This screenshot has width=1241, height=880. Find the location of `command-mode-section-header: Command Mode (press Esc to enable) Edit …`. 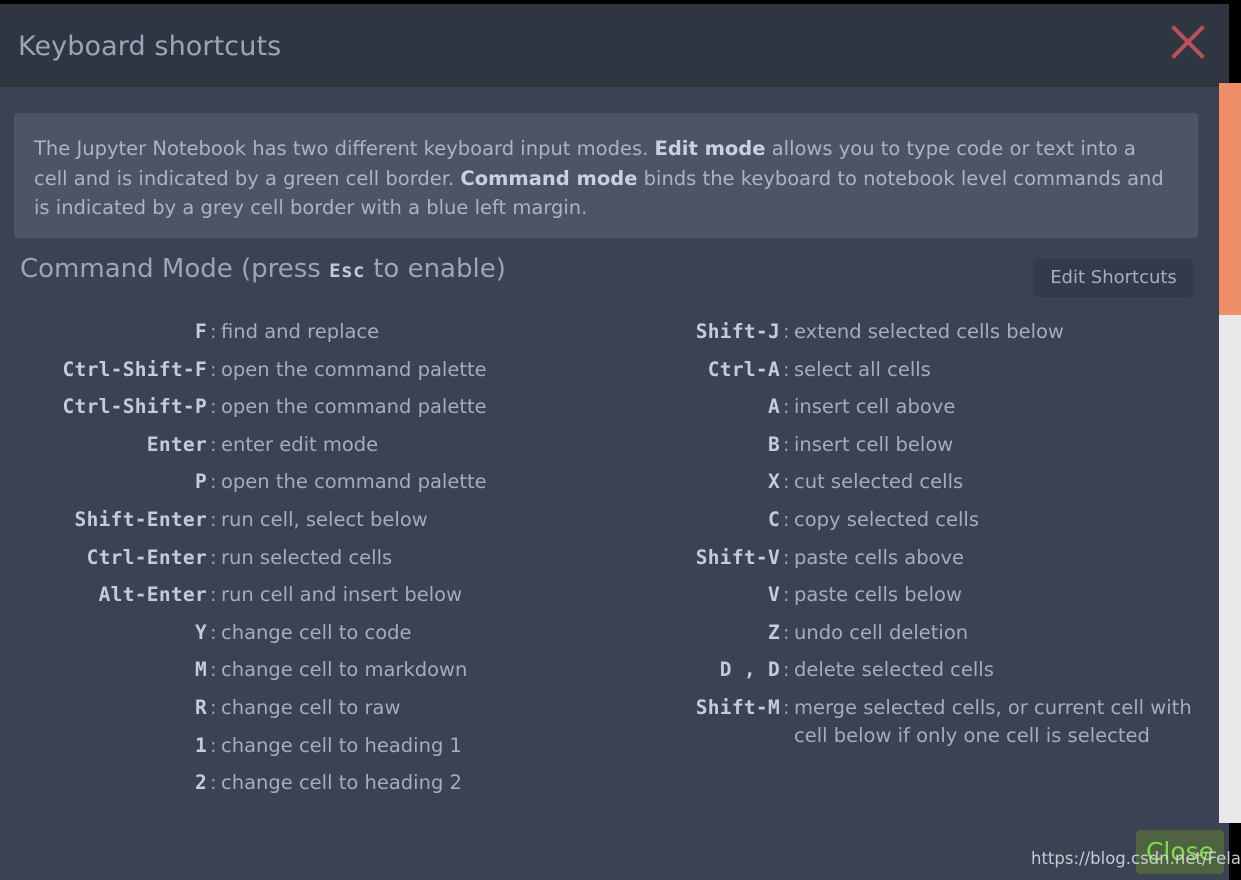

command-mode-section-header: Command Mode (press Esc to enable) Edit … is located at coordinates (609, 280).